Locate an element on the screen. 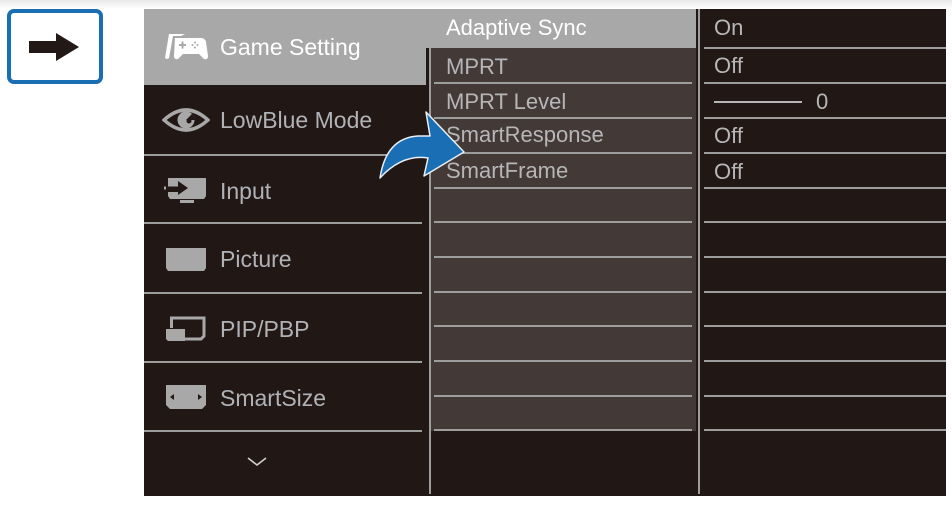  menu-item-picture: Picture is located at coordinates (283, 259).